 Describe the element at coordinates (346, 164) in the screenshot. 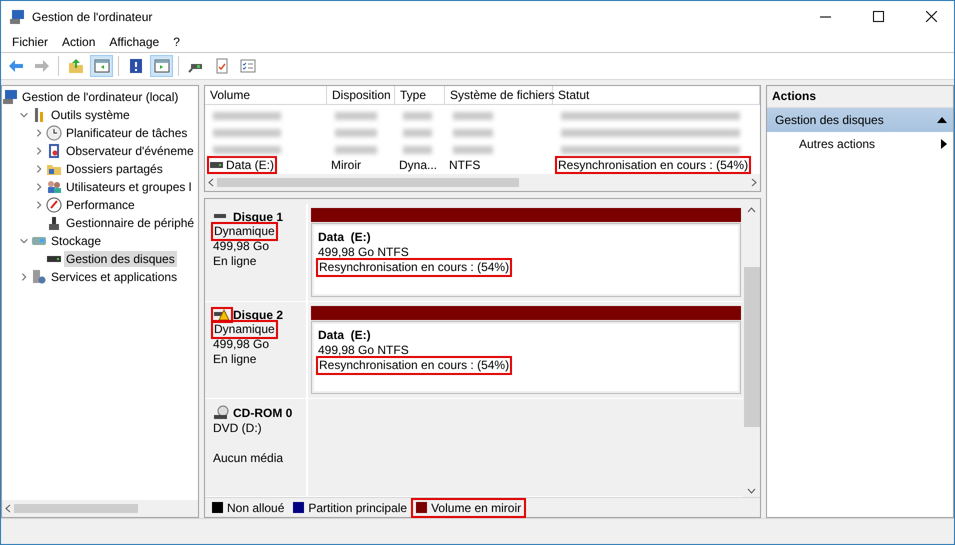

I see `table-cell-text: Miroir` at that location.